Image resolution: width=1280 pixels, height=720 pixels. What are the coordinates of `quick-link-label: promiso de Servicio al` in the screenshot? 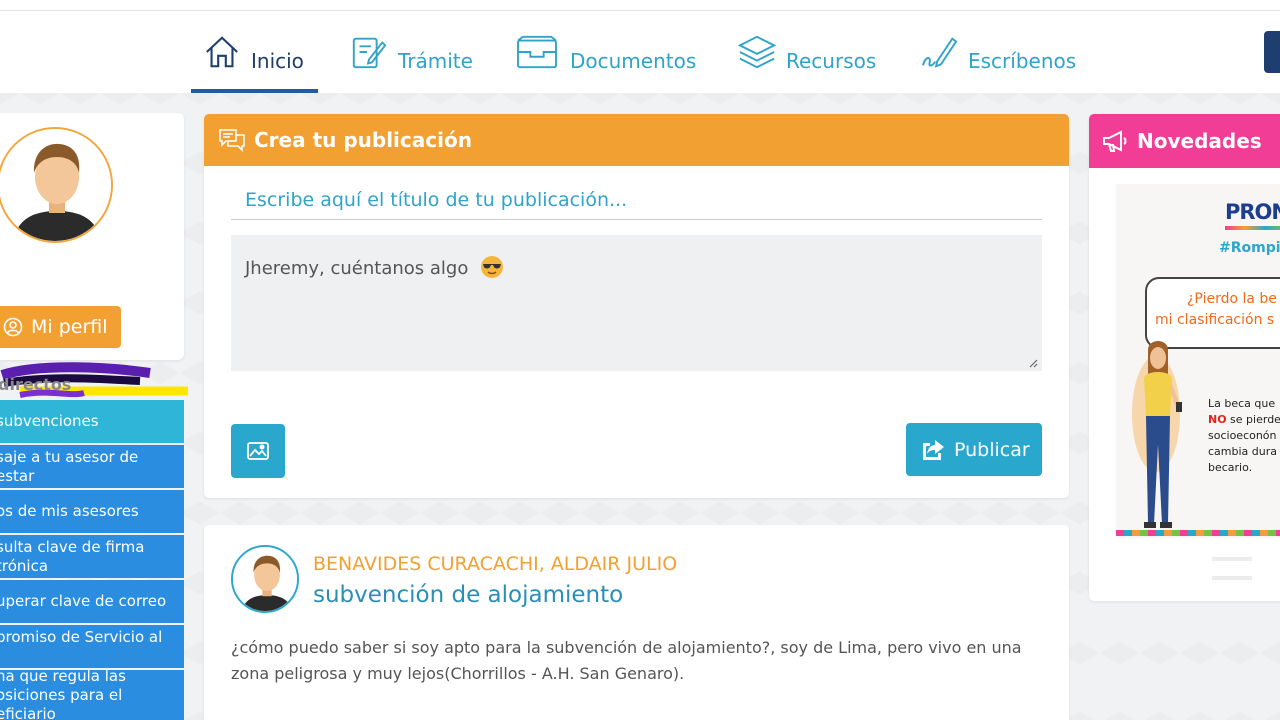 It's located at (81, 637).